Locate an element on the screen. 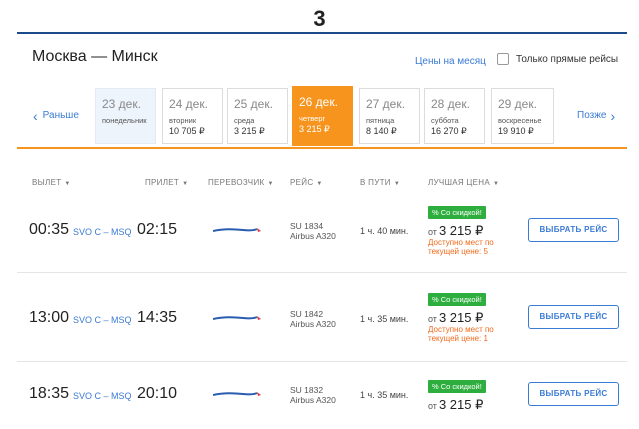 Image resolution: width=639 pixels, height=429 pixels. flight-number: SU 1834 is located at coordinates (307, 226).